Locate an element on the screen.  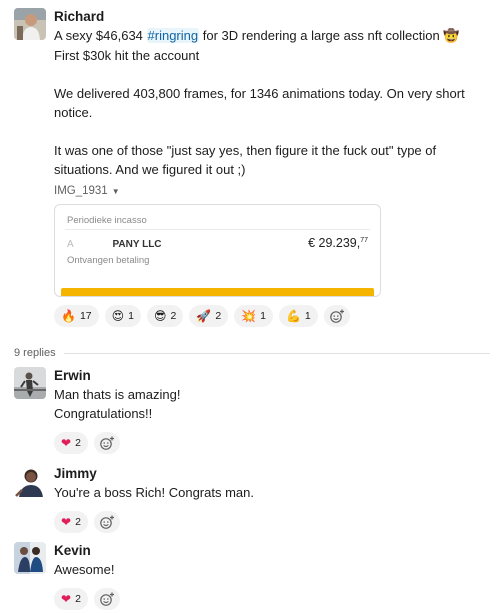
faded-top-text is located at coordinates (305, 207).